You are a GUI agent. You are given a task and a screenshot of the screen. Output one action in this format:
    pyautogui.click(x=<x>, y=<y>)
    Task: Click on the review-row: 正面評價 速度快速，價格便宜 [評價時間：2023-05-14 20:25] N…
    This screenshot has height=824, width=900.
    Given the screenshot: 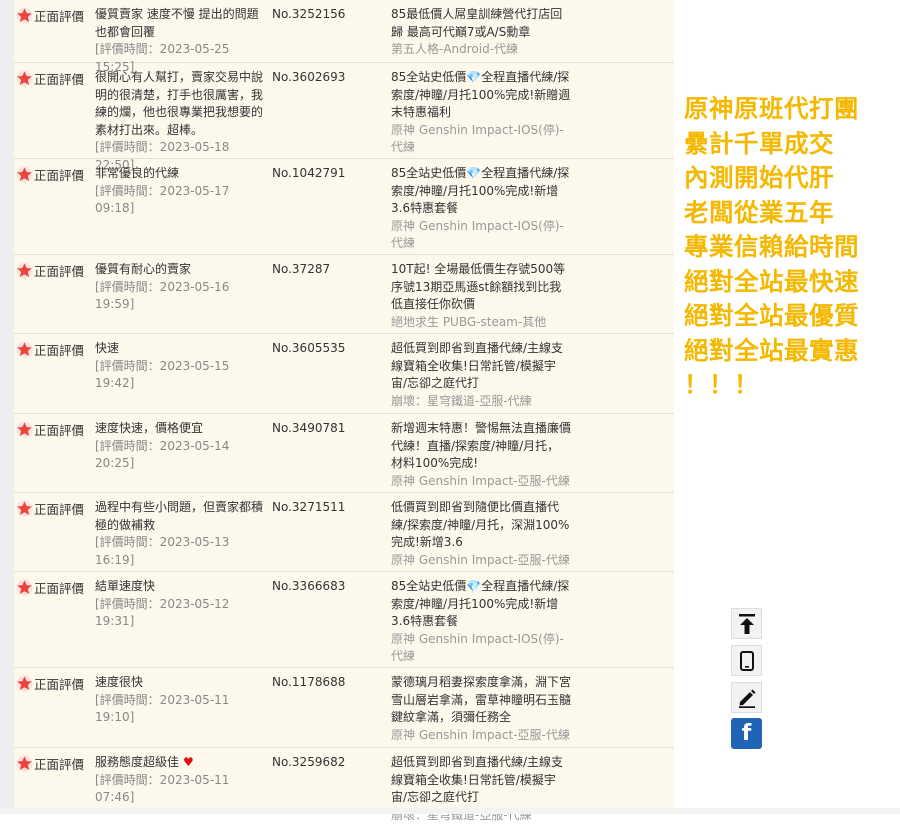 What is the action you would take?
    pyautogui.click(x=344, y=453)
    